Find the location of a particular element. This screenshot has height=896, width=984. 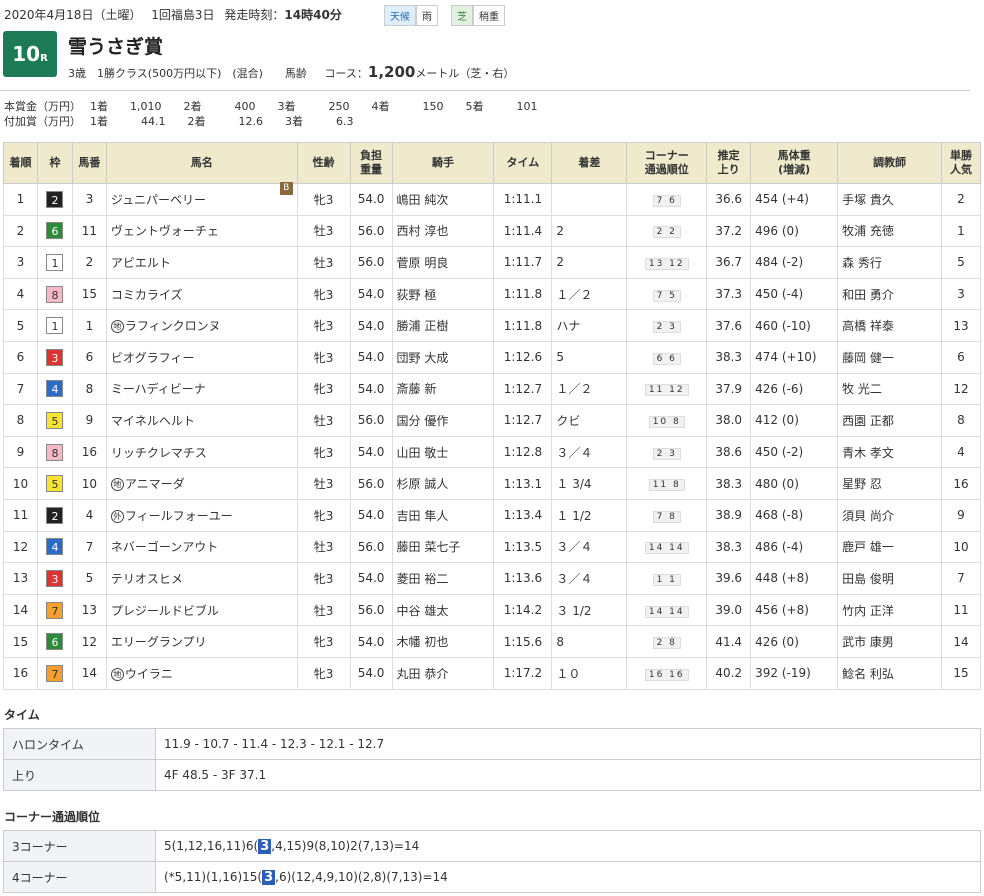

trainer-link: 青木 孝文 is located at coordinates (868, 453).